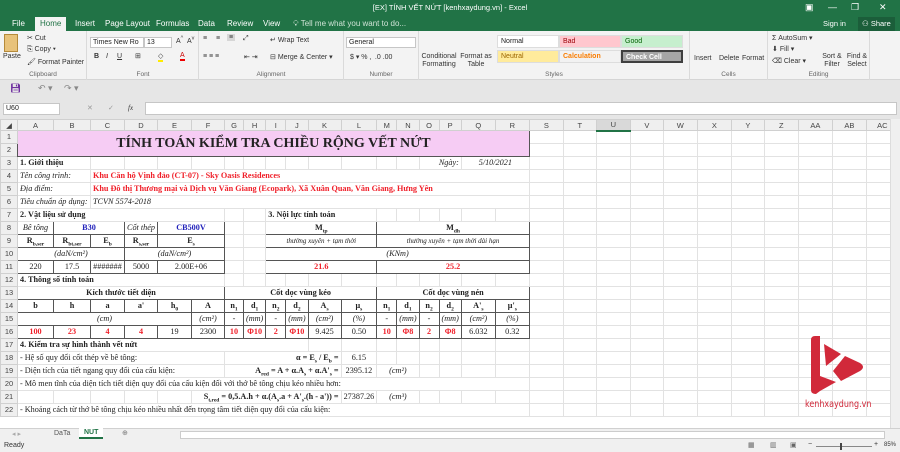 This screenshot has height=452, width=900. What do you see at coordinates (191, 228) in the screenshot?
I see `steel-grade: CB500V` at bounding box center [191, 228].